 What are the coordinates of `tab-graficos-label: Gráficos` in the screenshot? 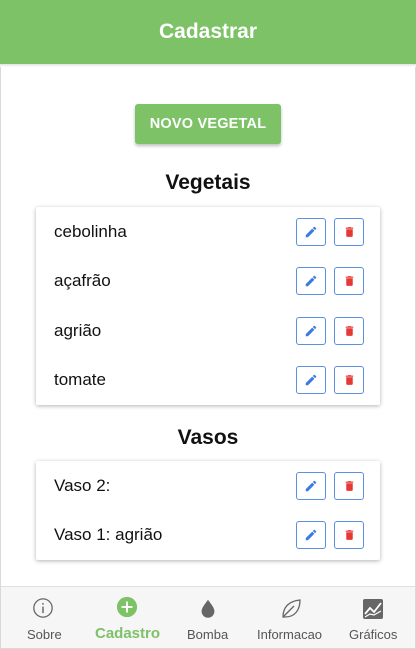 It's located at (373, 634).